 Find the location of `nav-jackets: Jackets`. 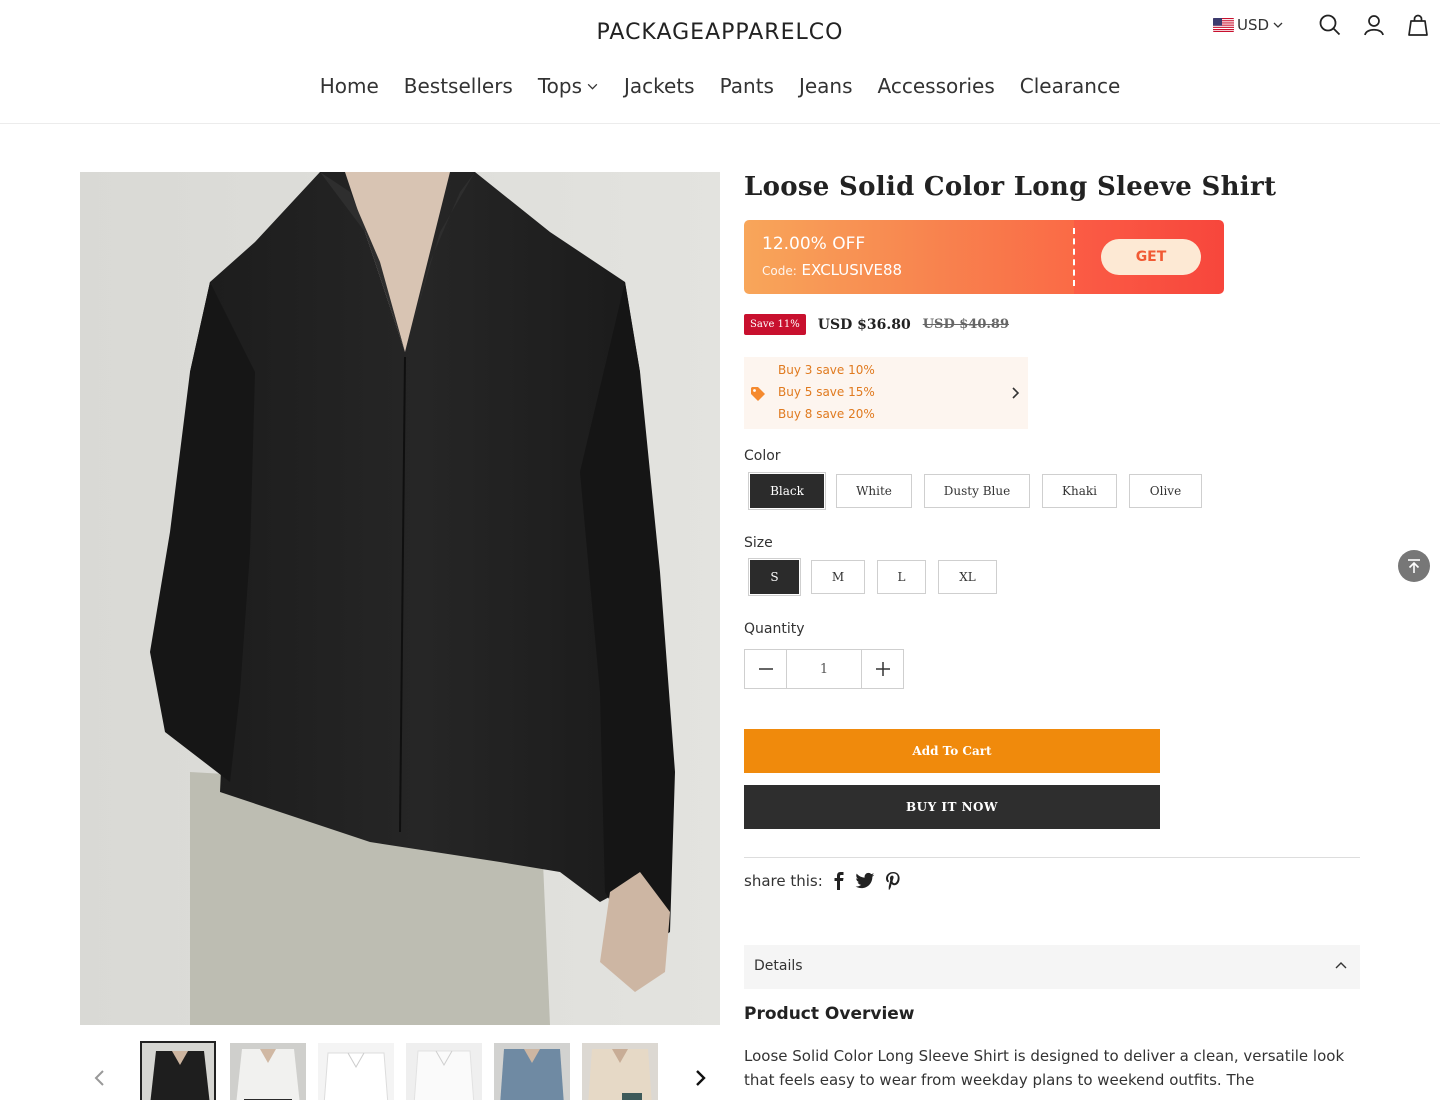

nav-jackets: Jackets is located at coordinates (659, 86).